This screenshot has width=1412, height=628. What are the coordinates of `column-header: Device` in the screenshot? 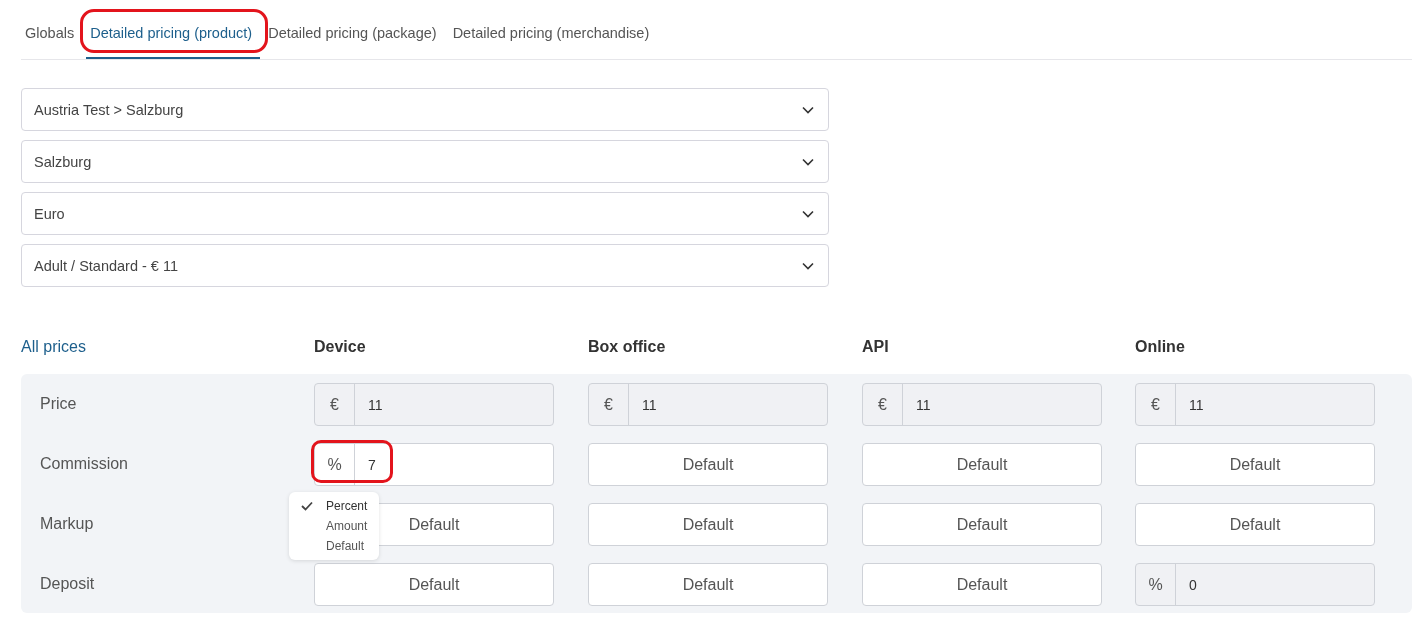 It's located at (340, 347).